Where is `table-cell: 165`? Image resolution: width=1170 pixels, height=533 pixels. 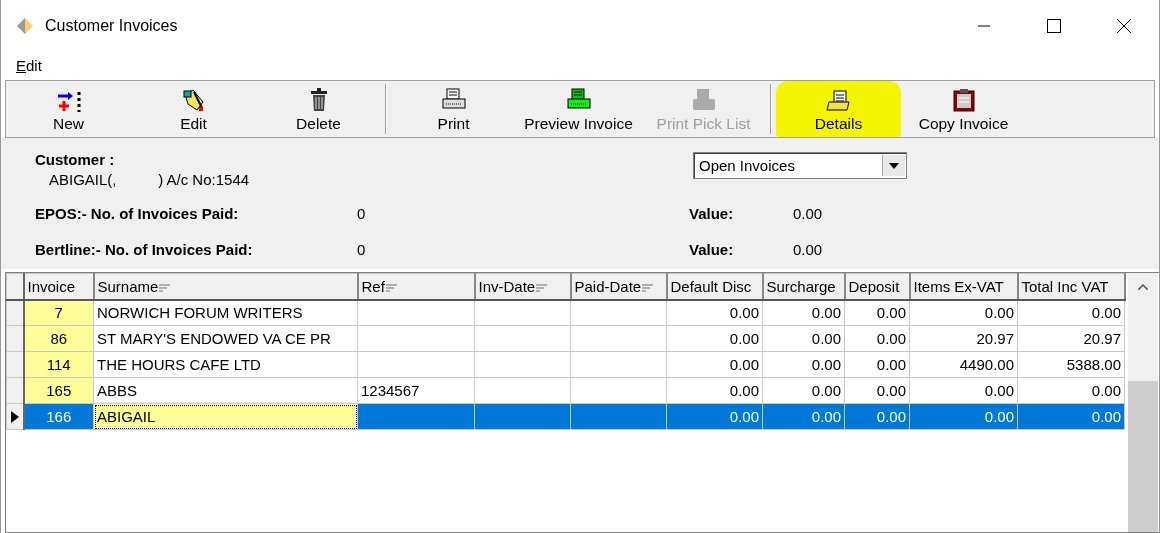 table-cell: 165 is located at coordinates (58, 390).